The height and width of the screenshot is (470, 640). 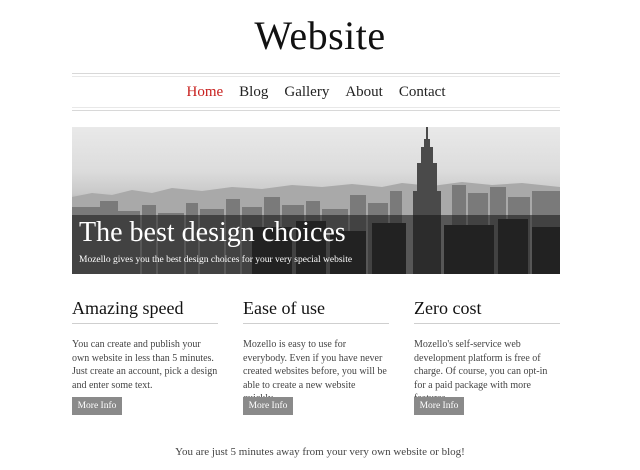 I want to click on main-navigation: Home Blog Gallery About Contact, so click(x=316, y=92).